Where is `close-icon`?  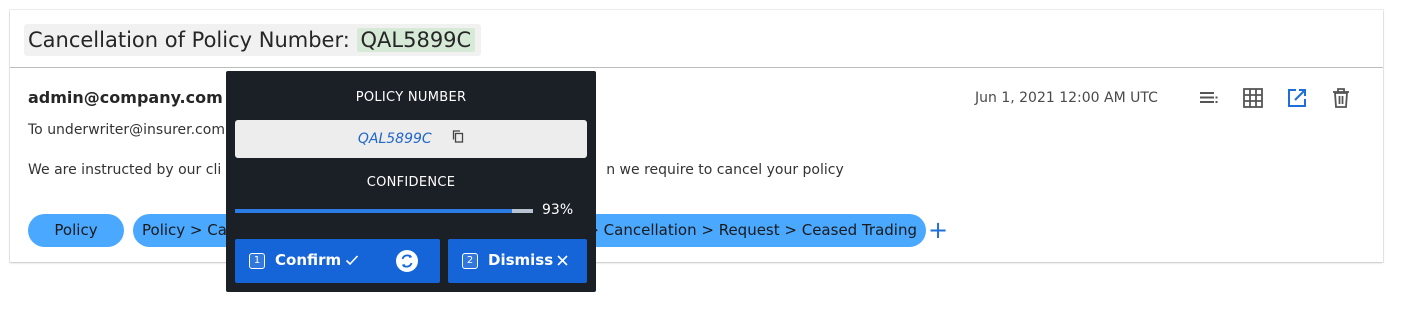
close-icon is located at coordinates (562, 262).